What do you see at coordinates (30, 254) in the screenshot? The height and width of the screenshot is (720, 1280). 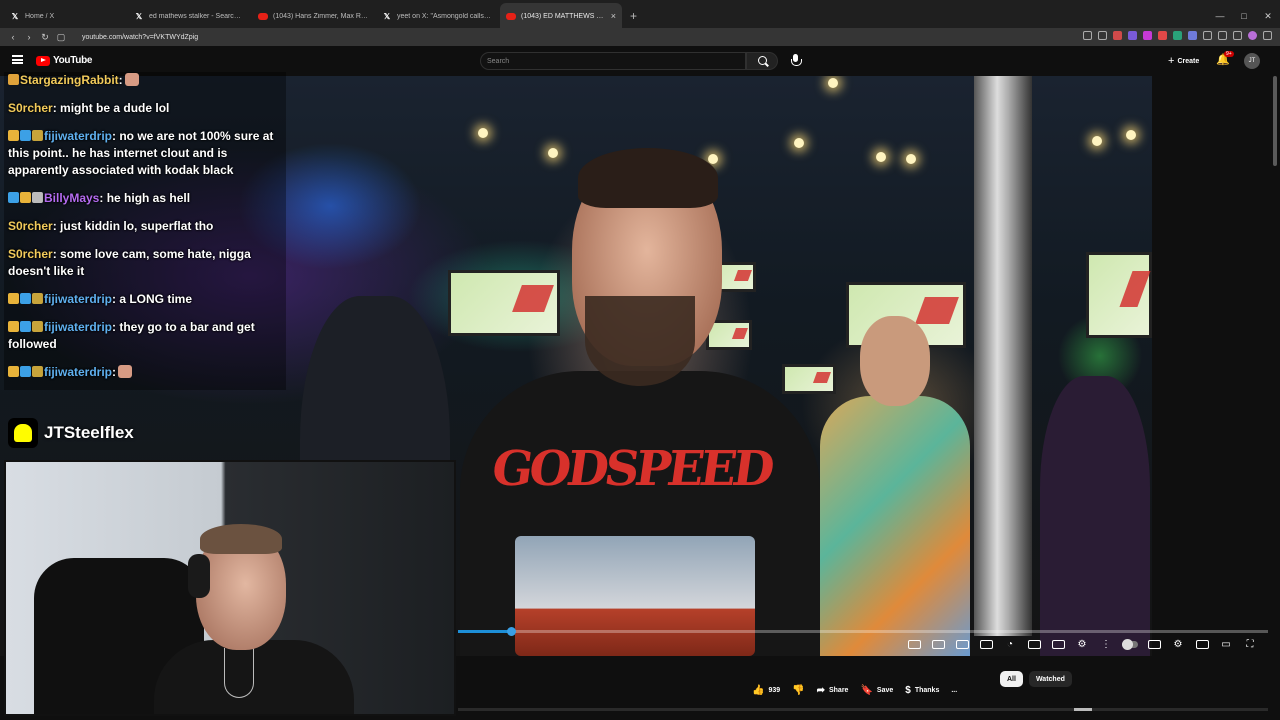 I see `chat-username: S0rcher` at bounding box center [30, 254].